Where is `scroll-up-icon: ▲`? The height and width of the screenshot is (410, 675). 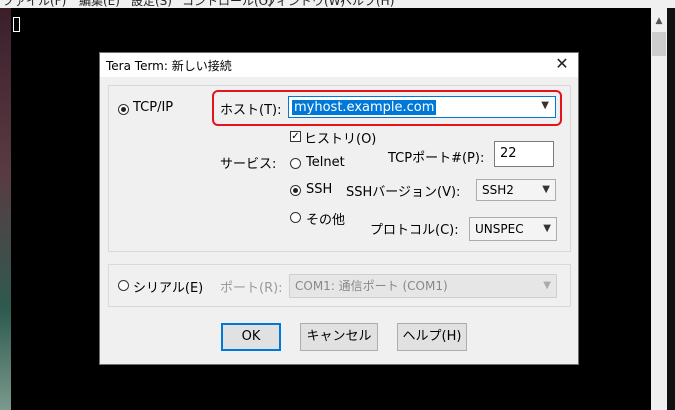
scroll-up-icon: ▲ is located at coordinates (659, 21).